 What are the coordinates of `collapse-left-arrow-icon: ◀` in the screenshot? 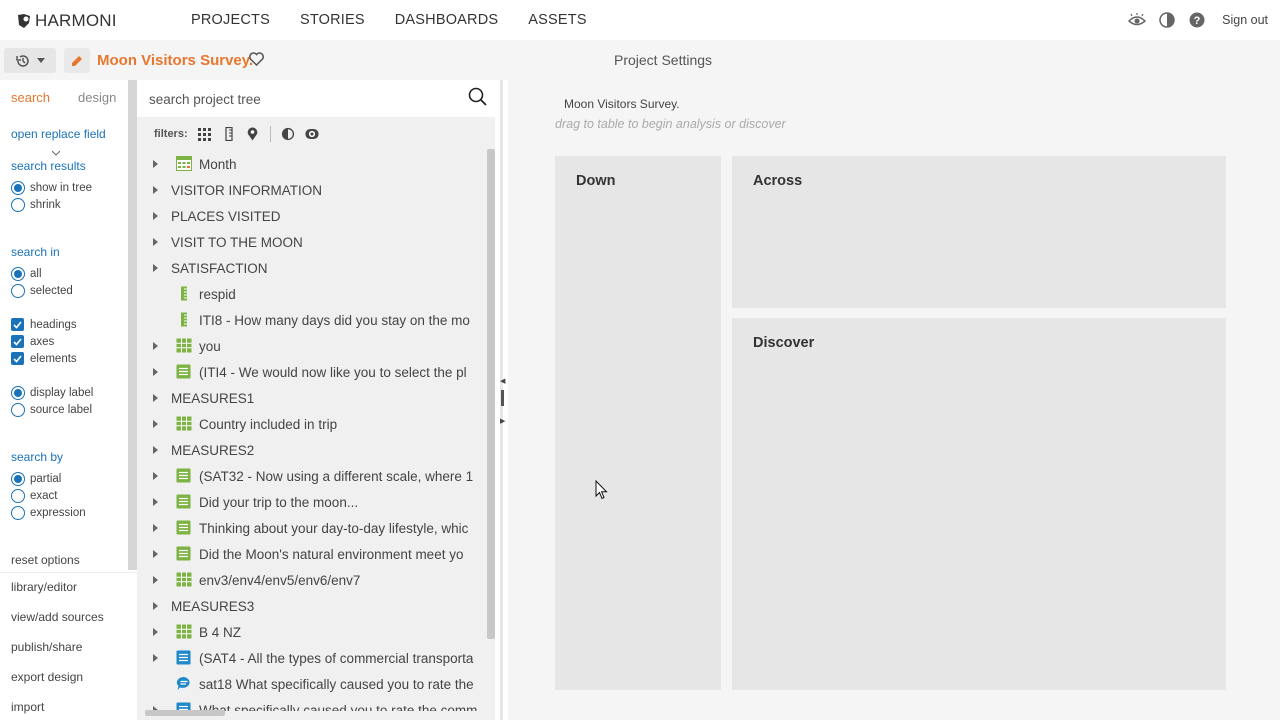 It's located at (502, 381).